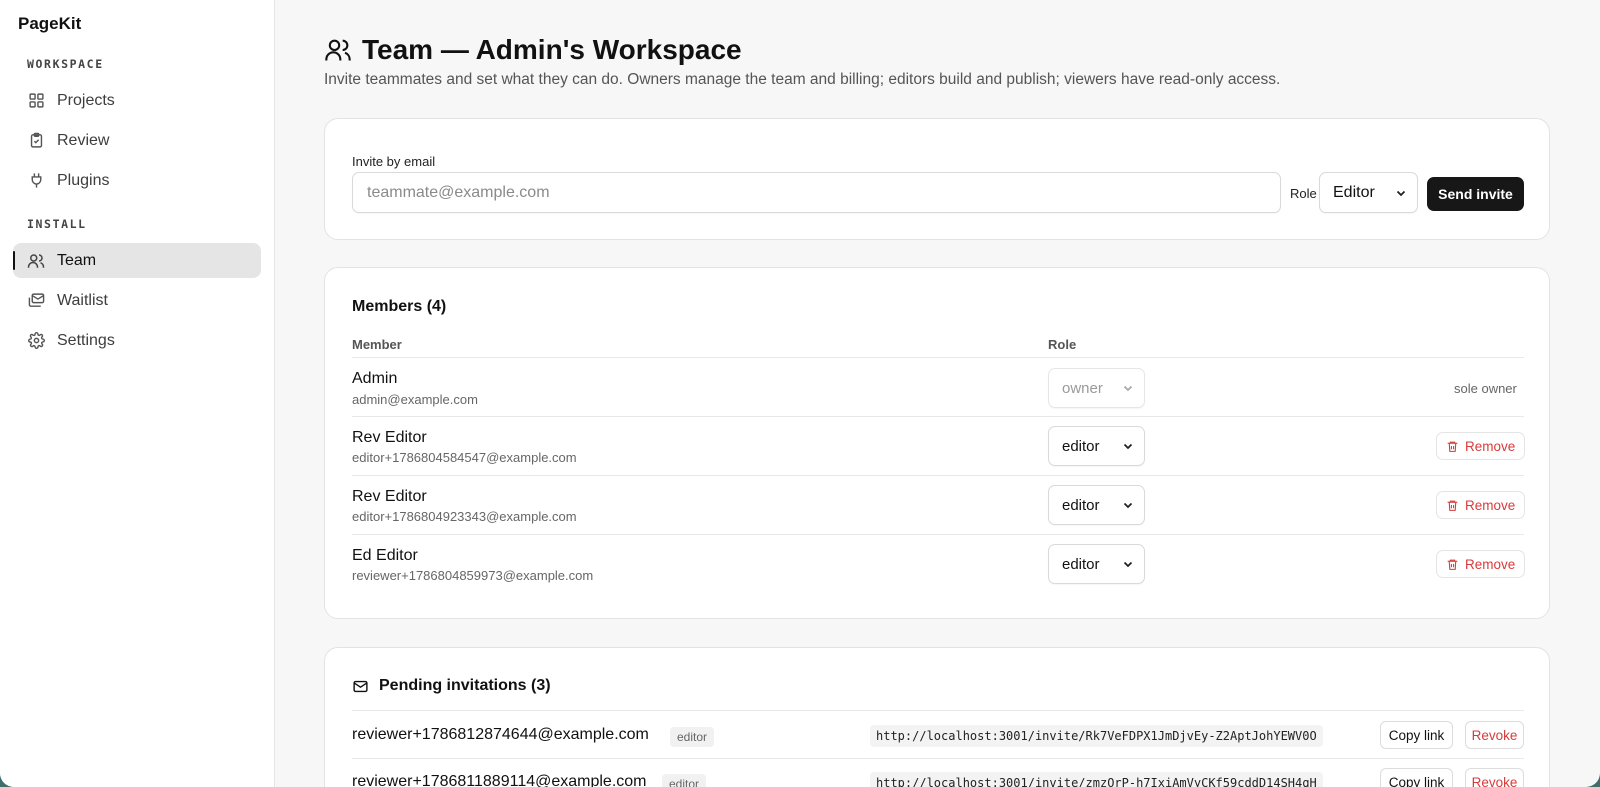 This screenshot has width=1600, height=787. What do you see at coordinates (36, 181) in the screenshot?
I see `plug-icon` at bounding box center [36, 181].